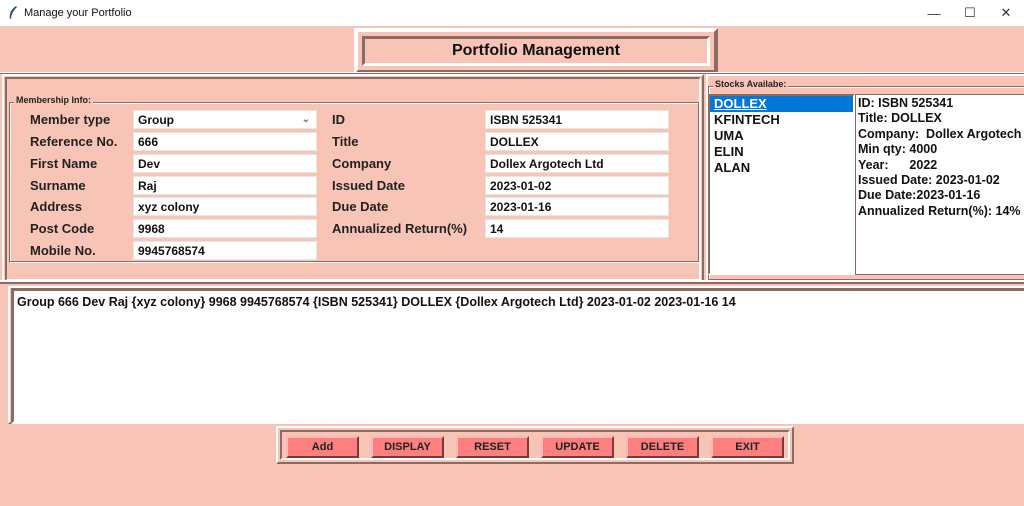  I want to click on chevron-down-icon: ⌄, so click(306, 119).